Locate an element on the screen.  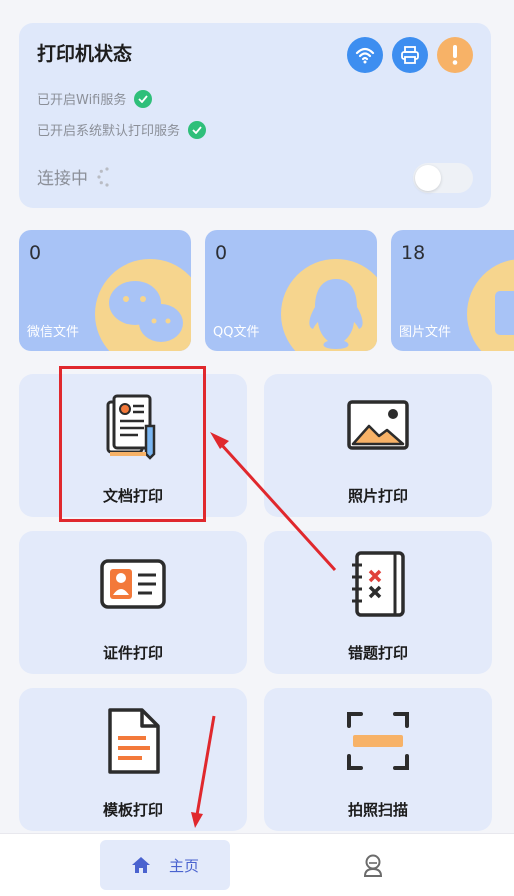
default-print-service-text: 已开启系统默认打印服务 is located at coordinates (109, 131).